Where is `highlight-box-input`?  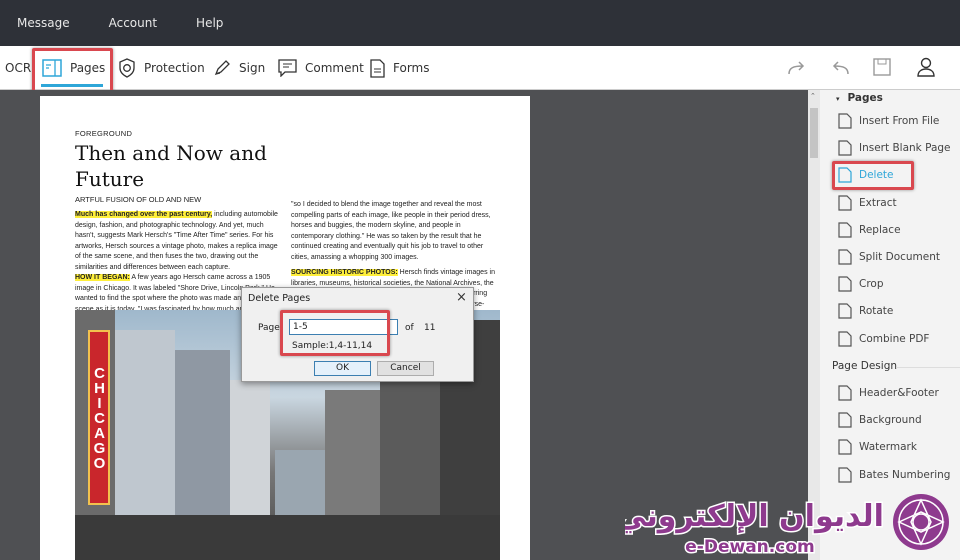 highlight-box-input is located at coordinates (335, 333).